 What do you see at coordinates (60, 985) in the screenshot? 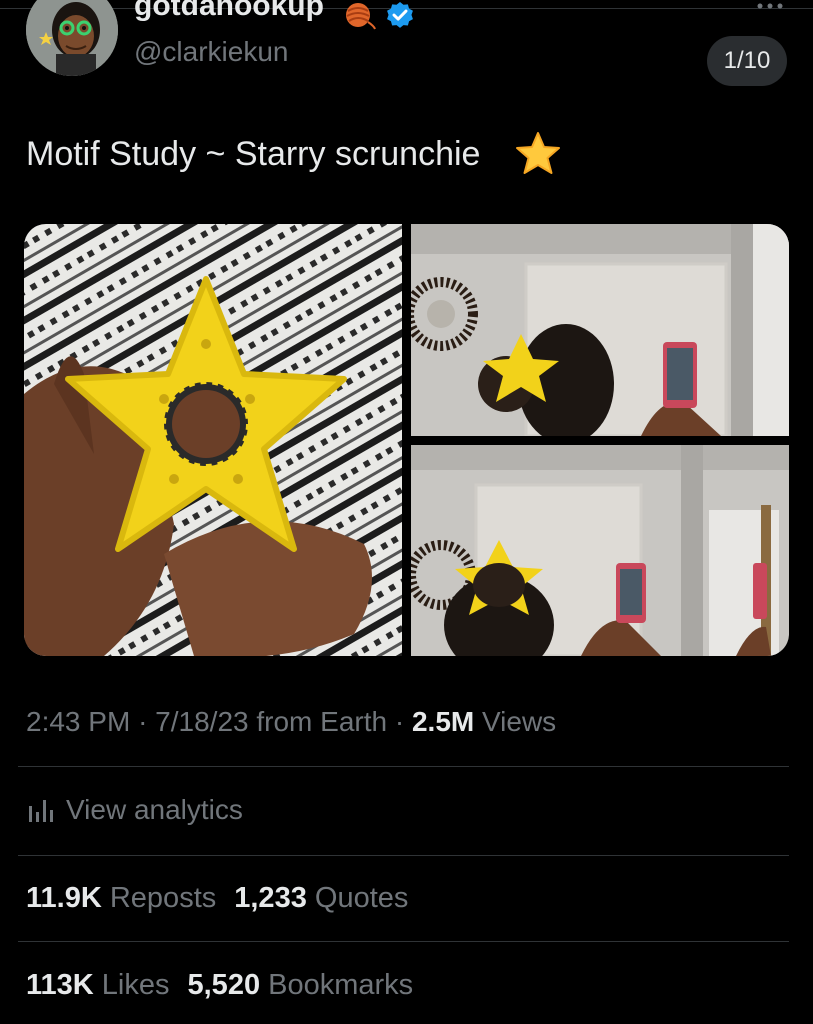
I see `likes-count: 113K` at bounding box center [60, 985].